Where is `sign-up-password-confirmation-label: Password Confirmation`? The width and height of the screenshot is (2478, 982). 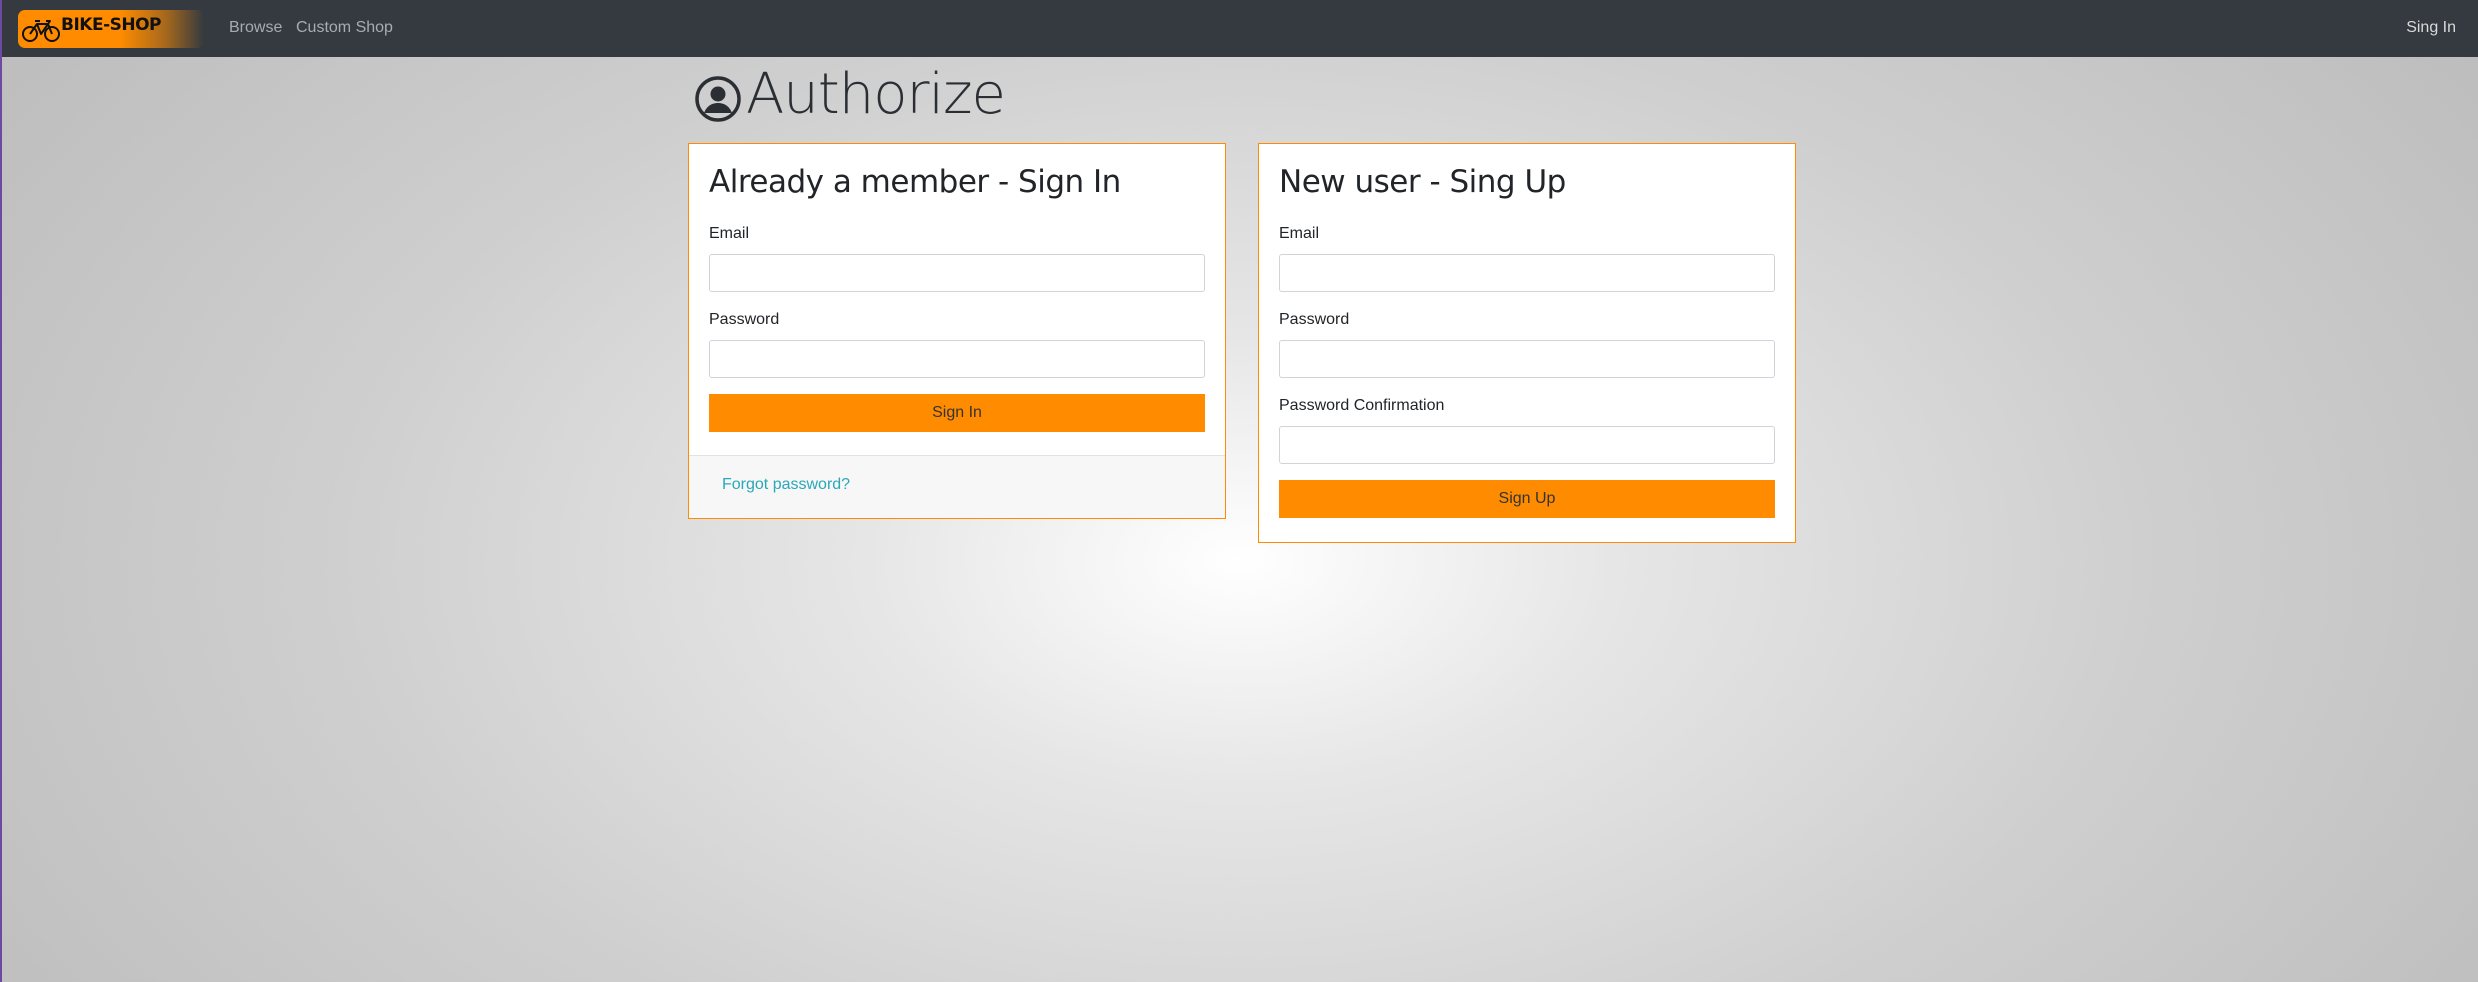
sign-up-password-confirmation-label: Password Confirmation is located at coordinates (1362, 406).